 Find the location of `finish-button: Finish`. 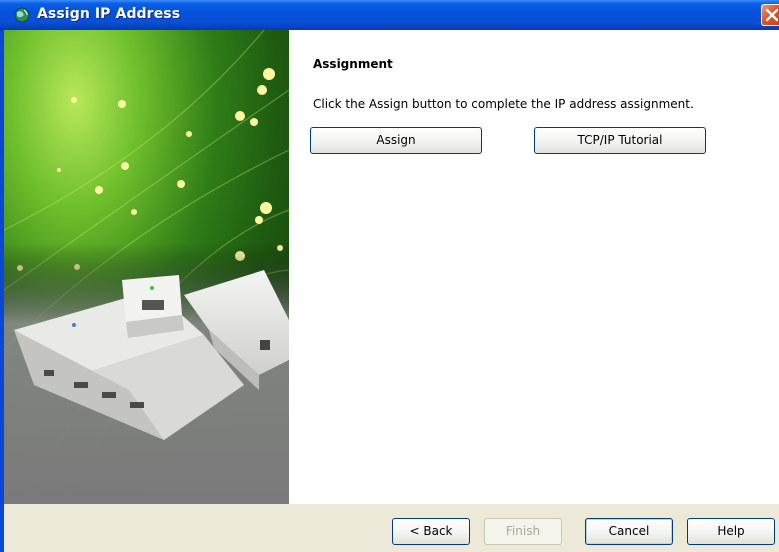

finish-button: Finish is located at coordinates (523, 531).